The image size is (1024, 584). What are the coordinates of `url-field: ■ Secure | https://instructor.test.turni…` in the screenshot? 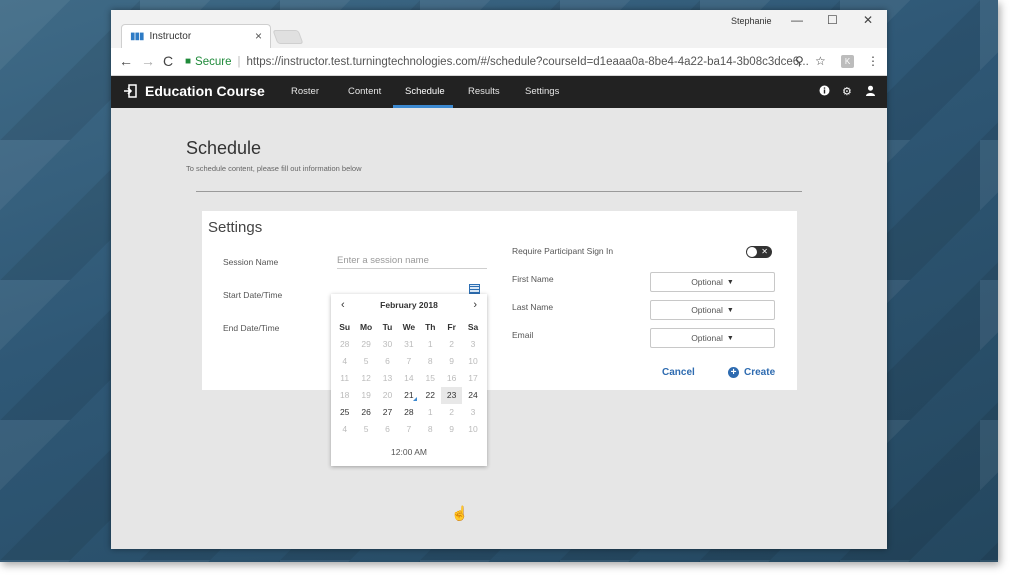 It's located at (501, 61).